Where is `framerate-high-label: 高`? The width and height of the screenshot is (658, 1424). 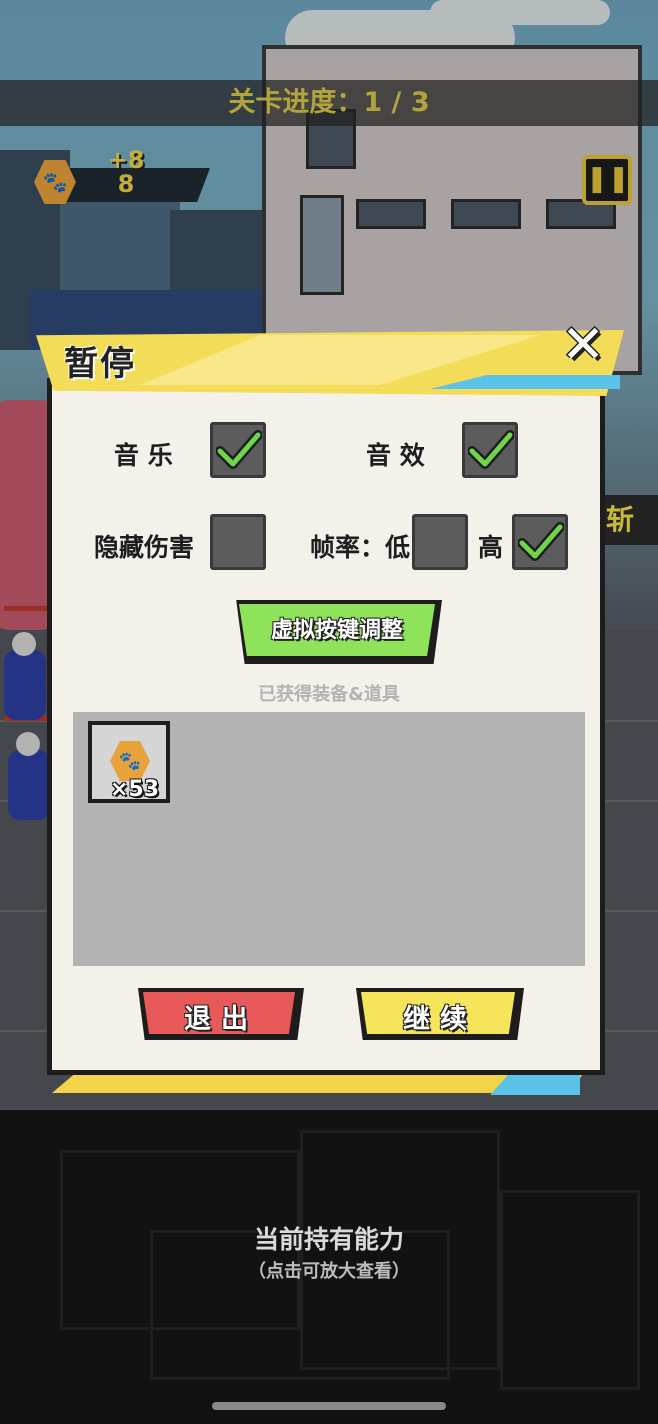 framerate-high-label: 高 is located at coordinates (491, 547).